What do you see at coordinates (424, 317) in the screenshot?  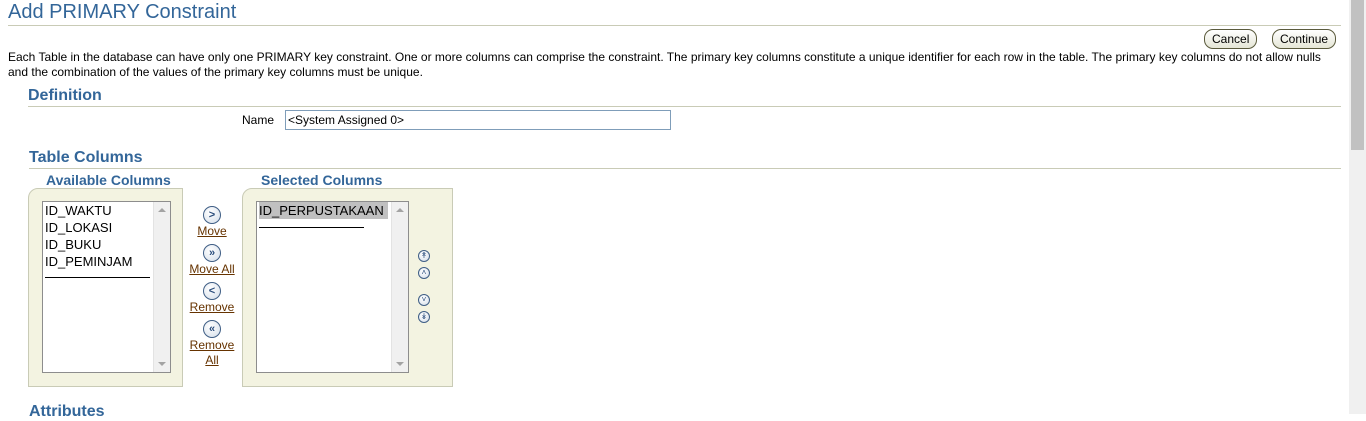 I see `move-bottom-icon: ↡` at bounding box center [424, 317].